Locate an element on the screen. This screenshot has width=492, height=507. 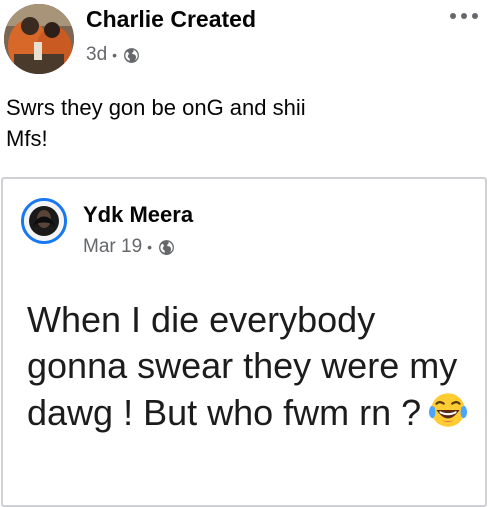
shared-post-meta: Mar 19 • is located at coordinates (129, 247).